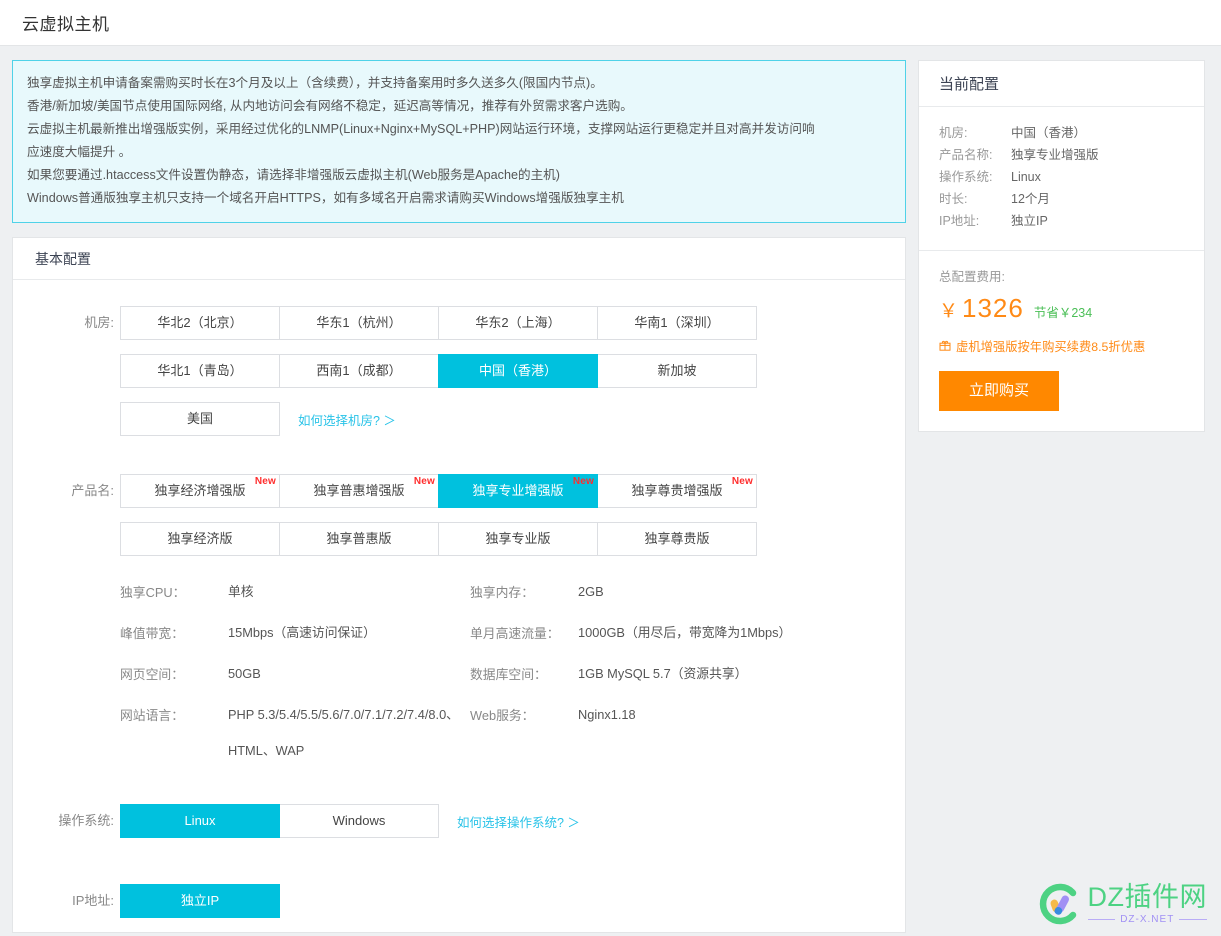 The image size is (1221, 936). Describe the element at coordinates (1061, 308) in the screenshot. I see `price-line: ￥ 1326 节省￥234` at that location.